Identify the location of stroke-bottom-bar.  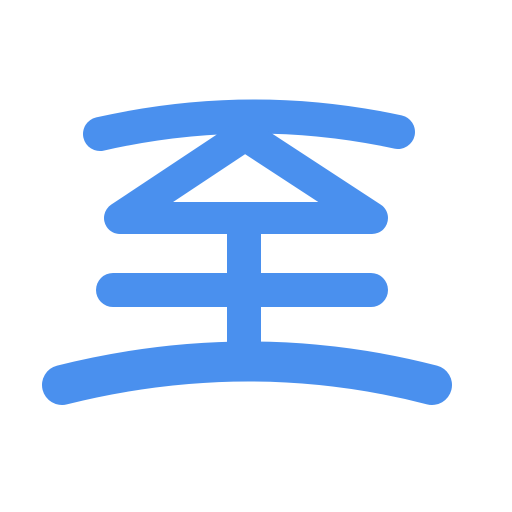
(247, 373).